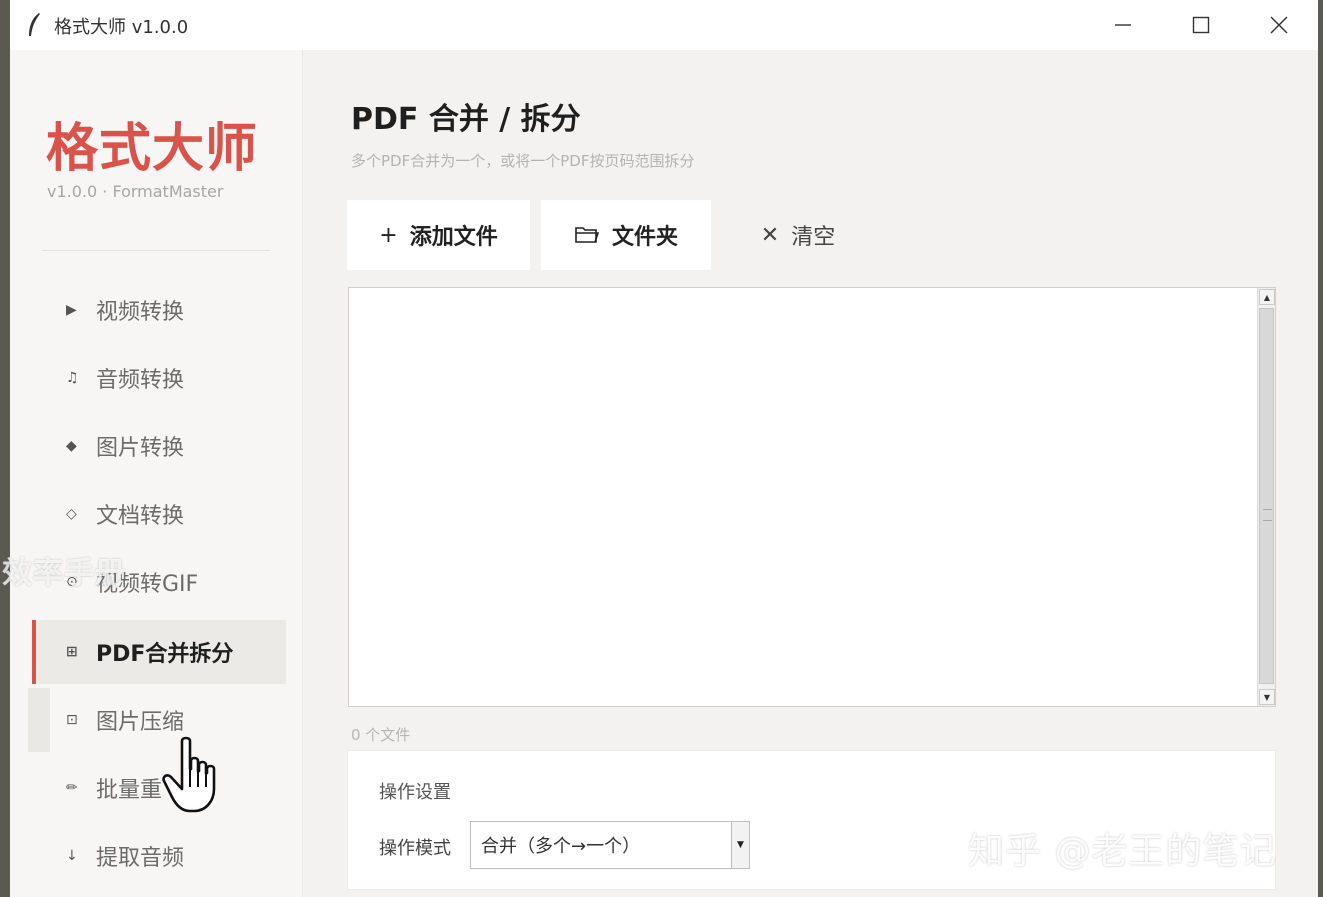  What do you see at coordinates (129, 790) in the screenshot?
I see `sidebar-item-label: 批量重` at bounding box center [129, 790].